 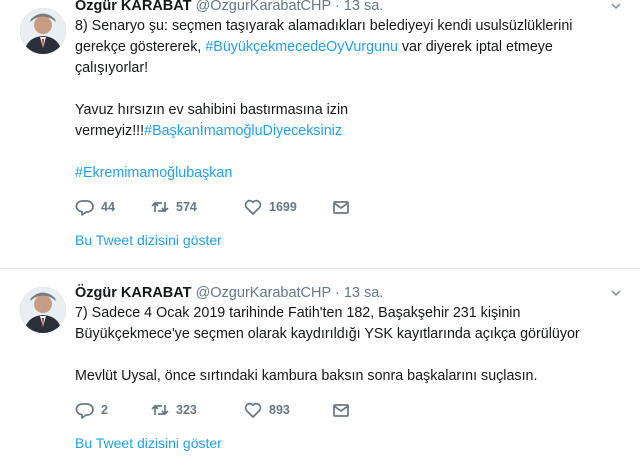 I want to click on tweet-actions: 44 574 1699, so click(x=352, y=207).